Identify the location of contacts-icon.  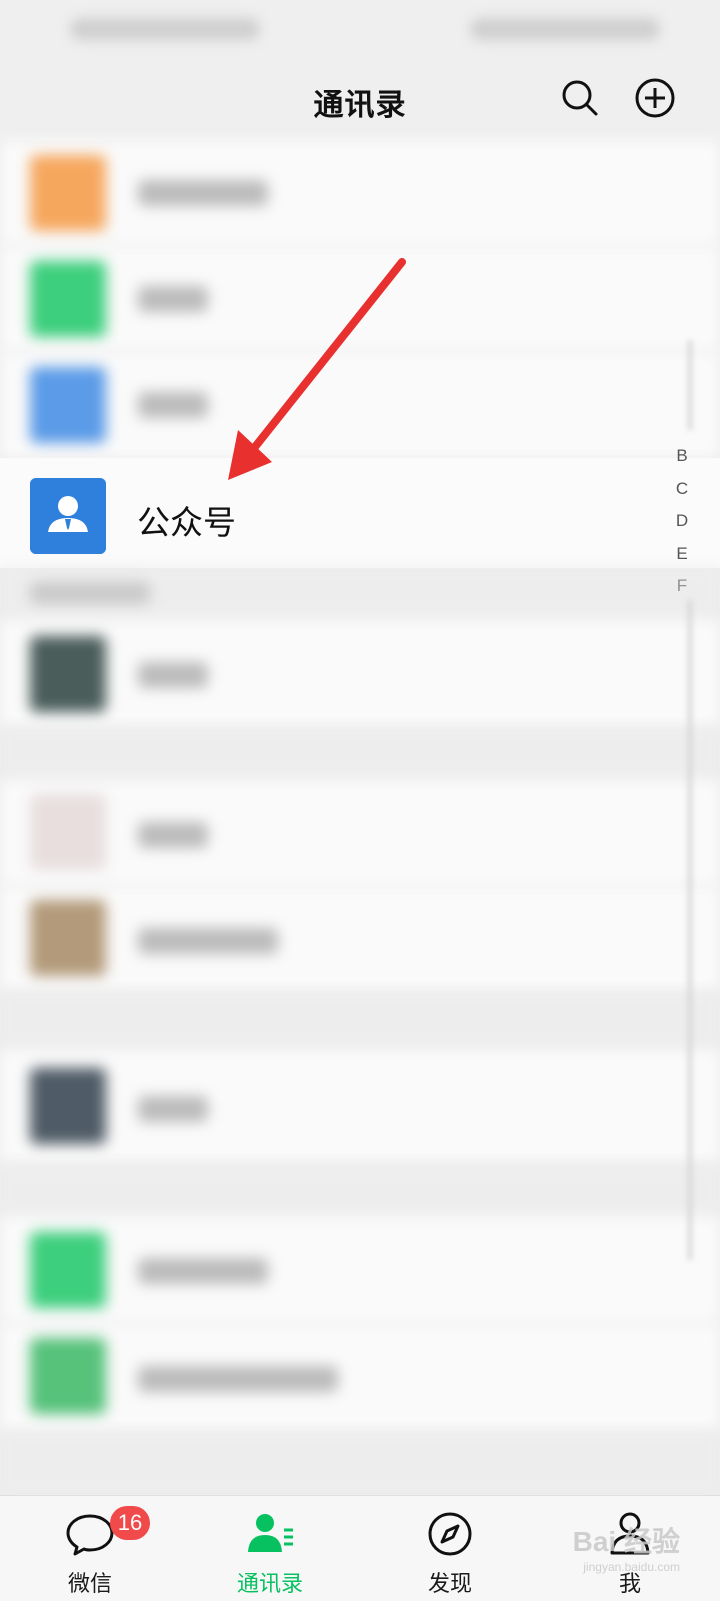
(270, 1533).